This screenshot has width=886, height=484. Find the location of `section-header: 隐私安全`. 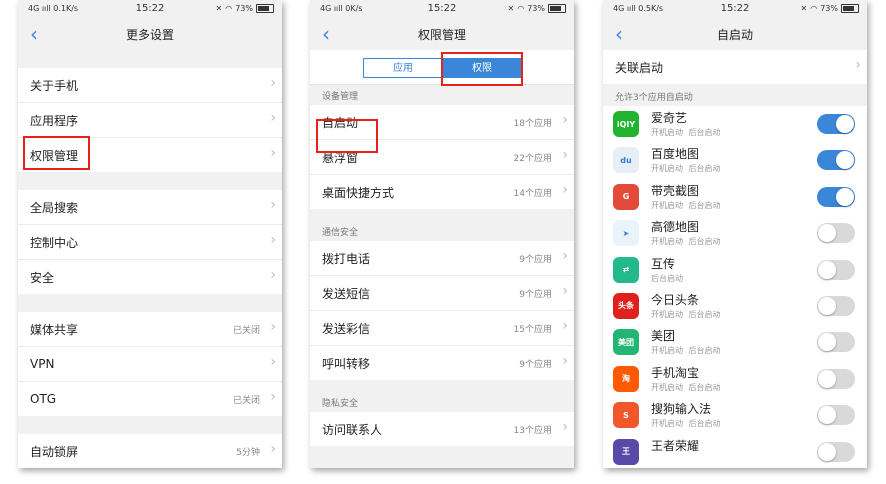

section-header: 隐私安全 is located at coordinates (340, 404).